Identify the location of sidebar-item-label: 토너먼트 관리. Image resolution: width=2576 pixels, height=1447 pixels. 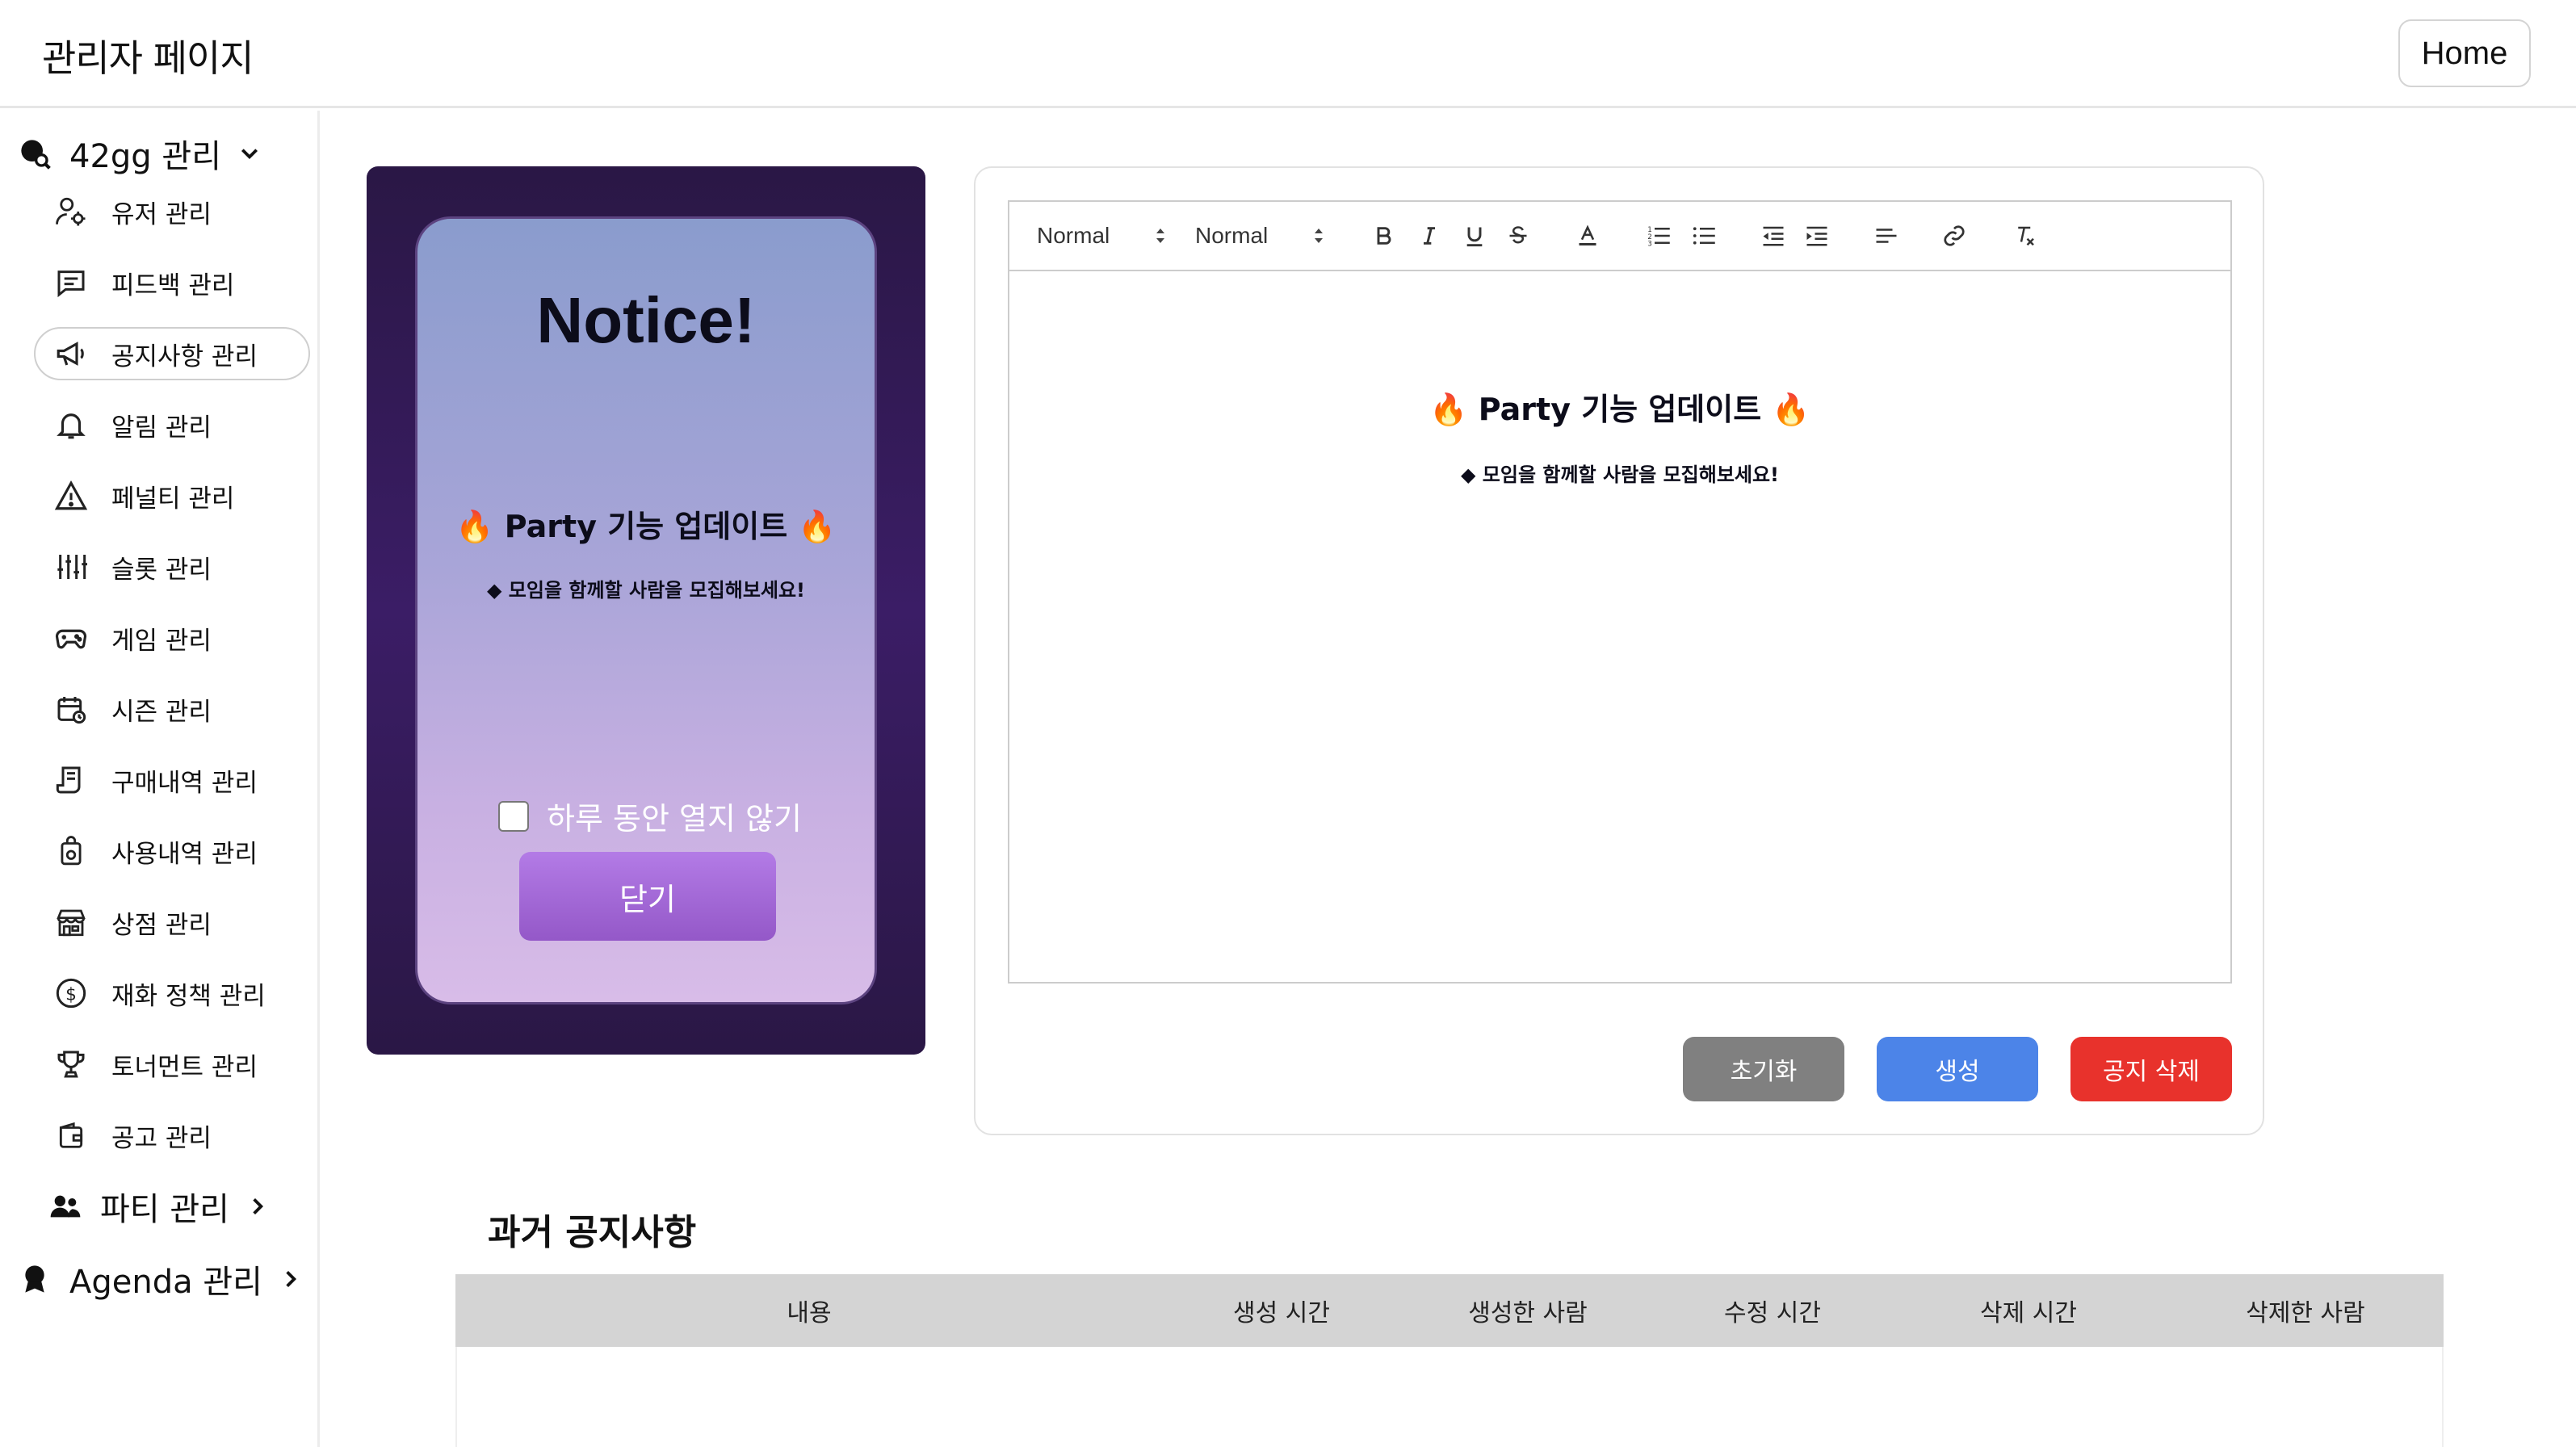
(184, 1067).